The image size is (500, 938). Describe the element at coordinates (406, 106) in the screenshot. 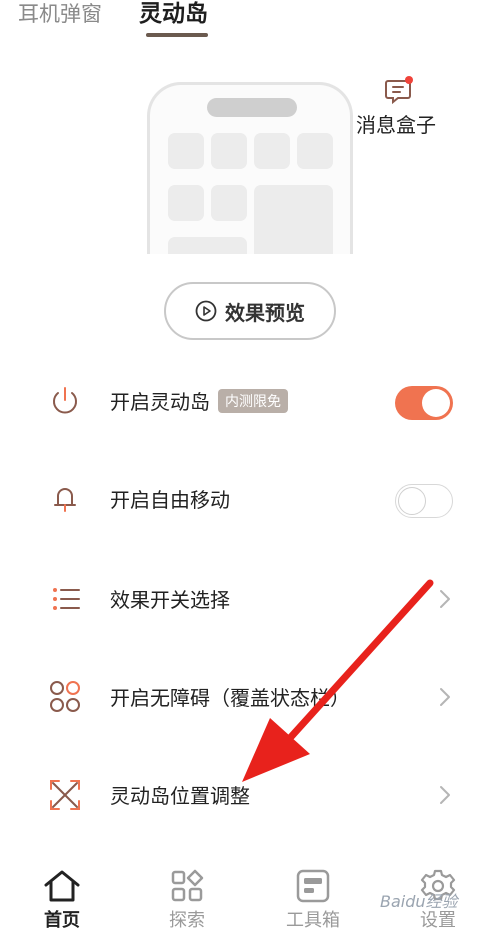

I see `message-box: 消息盒子` at that location.